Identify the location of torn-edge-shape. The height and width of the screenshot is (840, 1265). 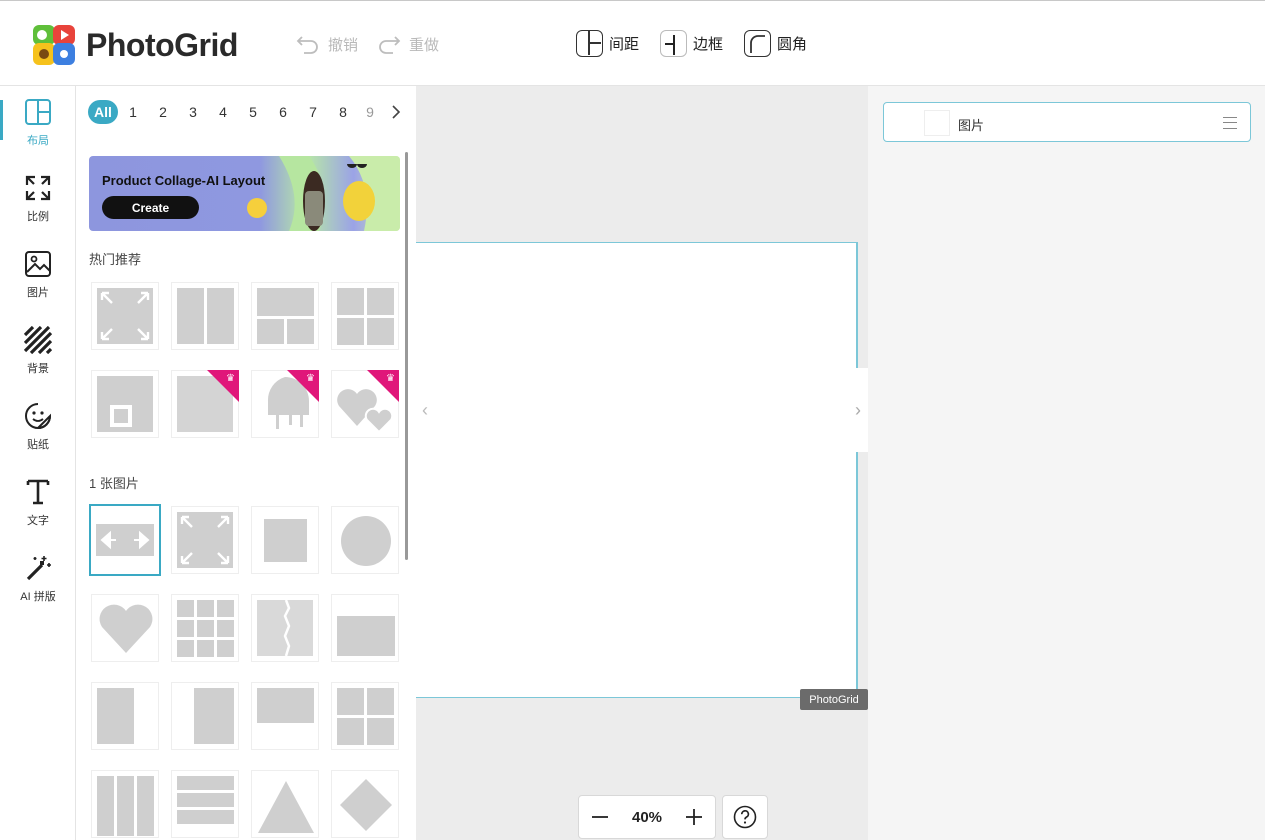
(287, 628).